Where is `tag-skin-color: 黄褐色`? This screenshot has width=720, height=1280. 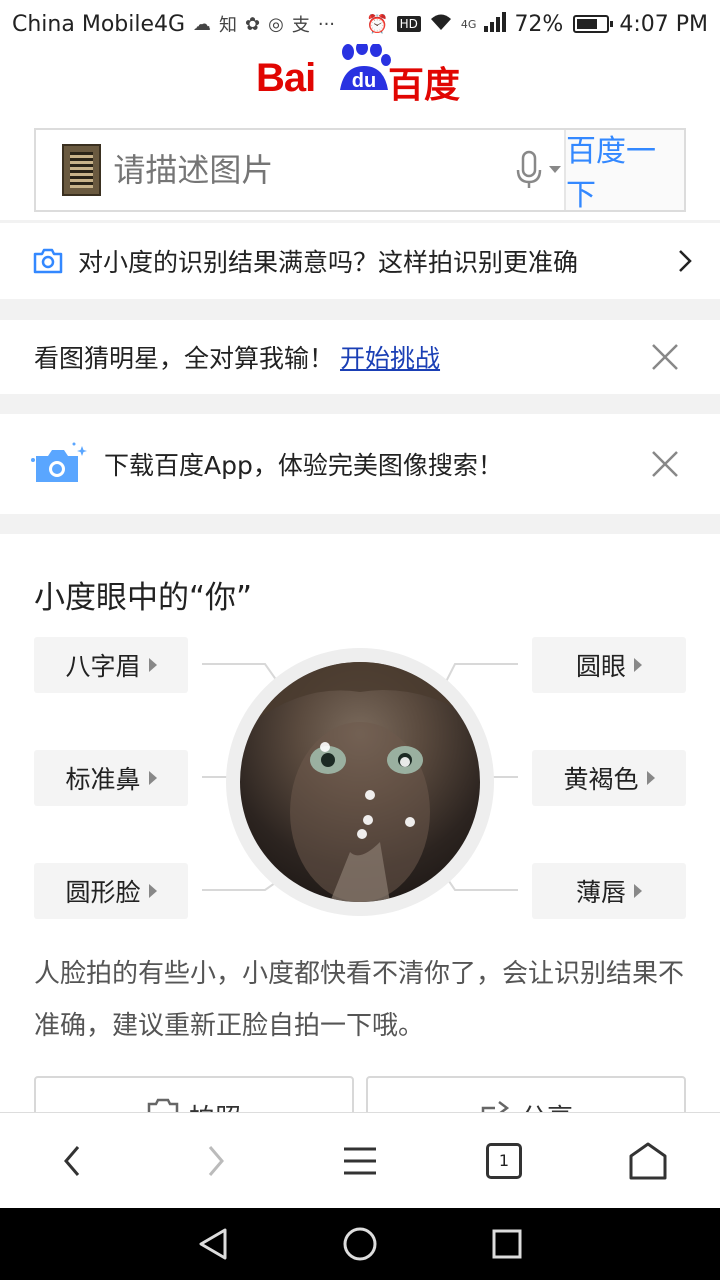 tag-skin-color: 黄褐色 is located at coordinates (609, 778).